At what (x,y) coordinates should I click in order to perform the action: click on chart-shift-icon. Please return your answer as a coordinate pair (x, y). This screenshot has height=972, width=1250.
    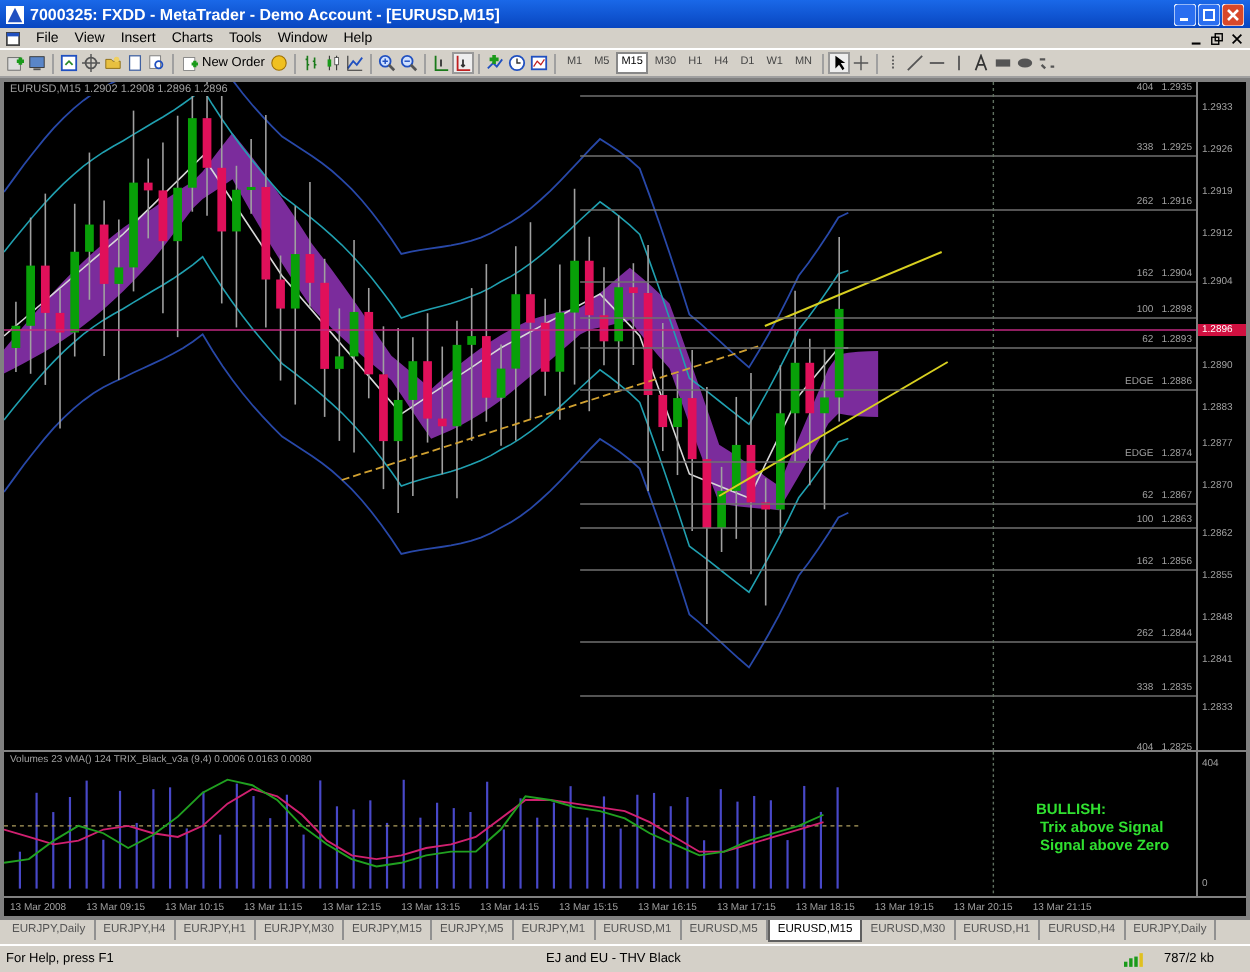
    Looking at the image, I should click on (441, 63).